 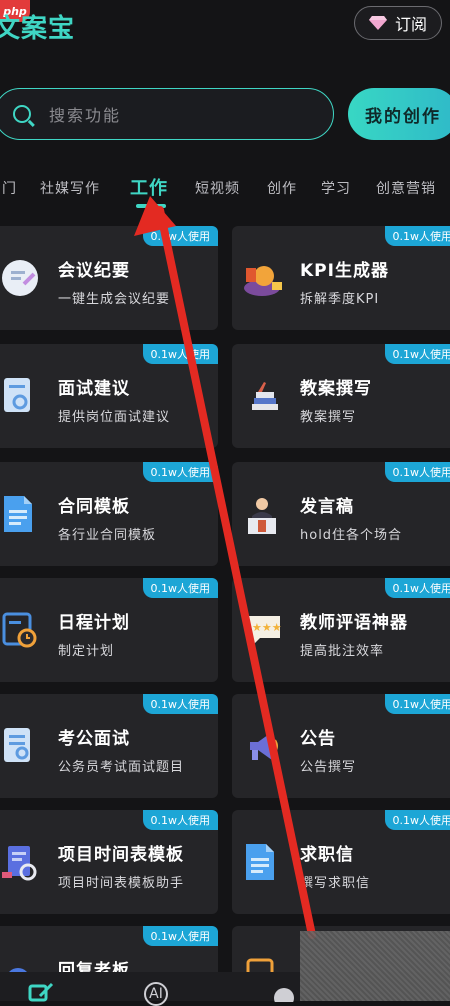 I want to click on tab-creation: 创作, so click(x=282, y=188).